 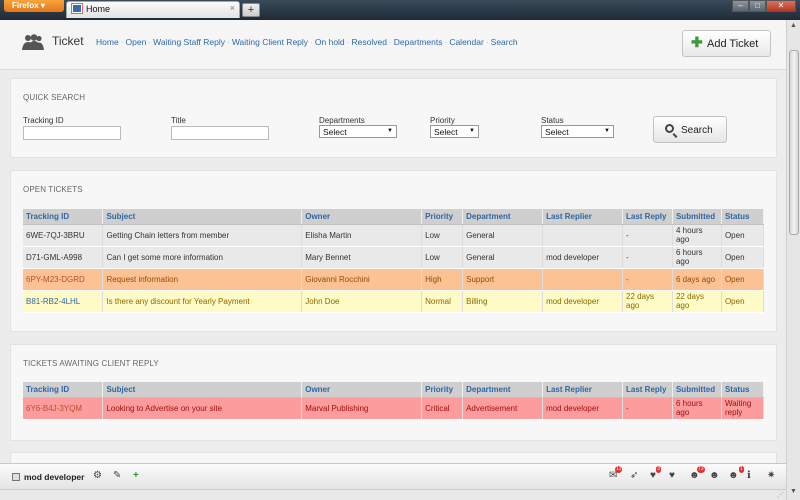 I want to click on department-cell: General, so click(x=503, y=257).